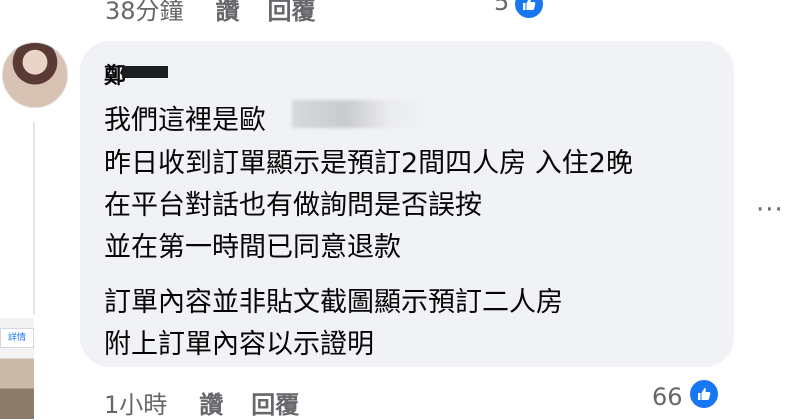 The width and height of the screenshot is (800, 420). I want to click on comment-actions: 1小時 讚 回覆, so click(201, 402).